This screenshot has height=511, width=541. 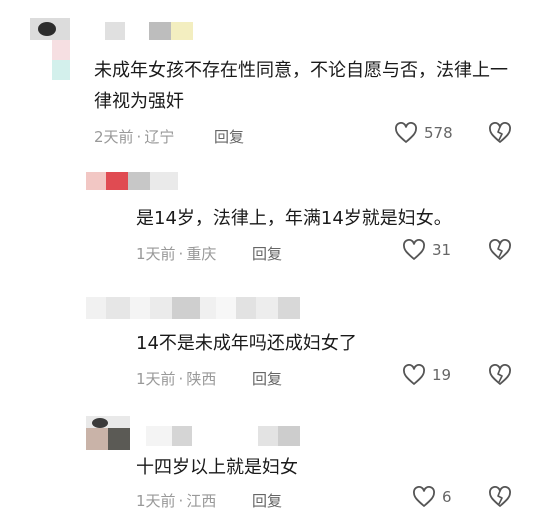 I want to click on comment-text: 未成年女孩不存在性同意，不论自愿与否，法律上一律视为强奸, so click(x=301, y=86).